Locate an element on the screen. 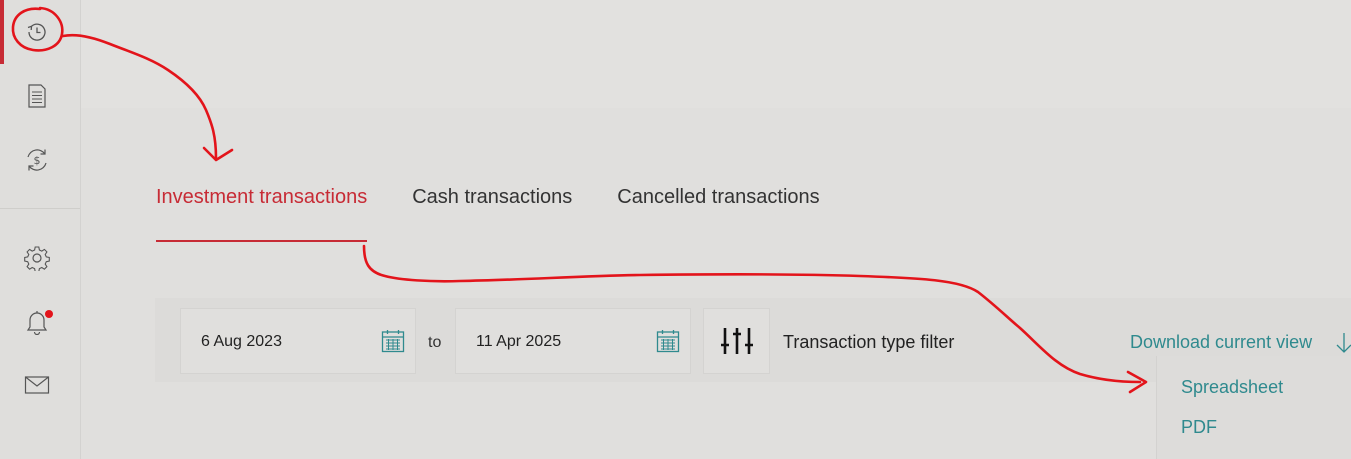  cash-exchange-icon: $ is located at coordinates (37, 160).